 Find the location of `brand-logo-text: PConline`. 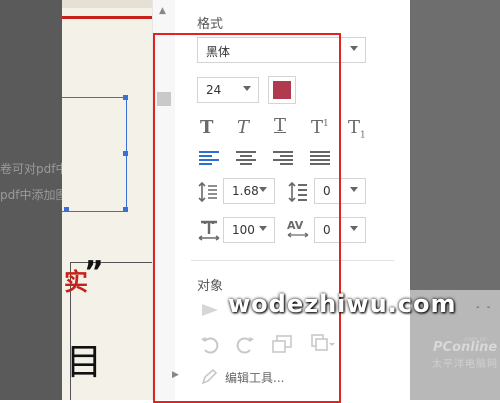

brand-logo-text: PConline is located at coordinates (465, 347).